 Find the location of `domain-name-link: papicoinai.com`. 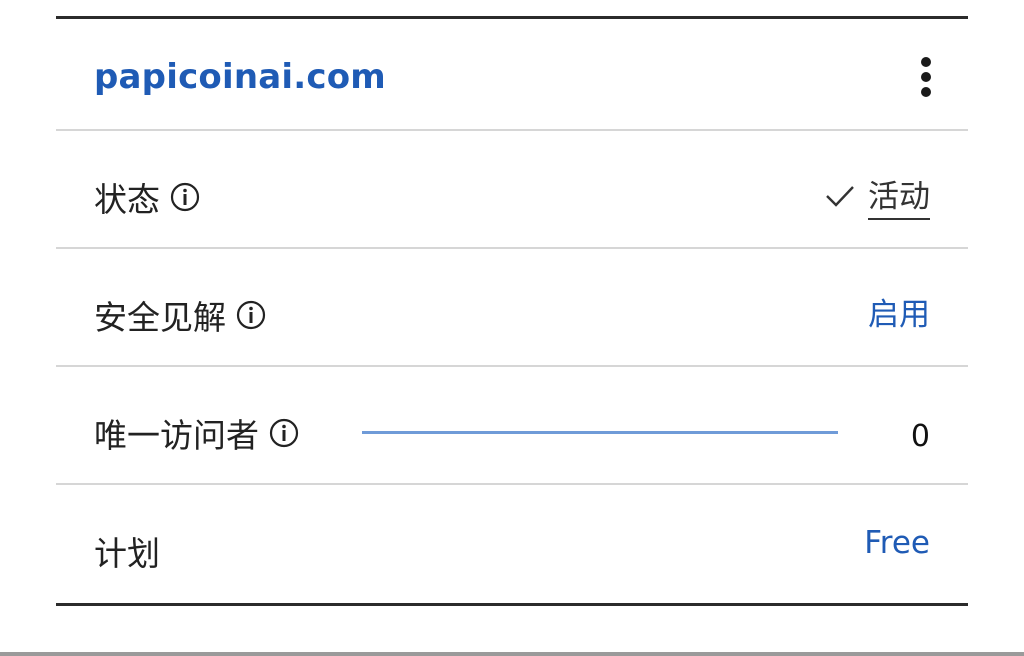

domain-name-link: papicoinai.com is located at coordinates (240, 77).